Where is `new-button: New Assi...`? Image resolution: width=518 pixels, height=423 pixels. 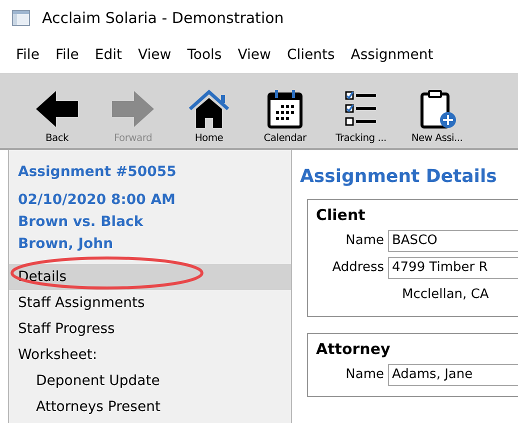
new-button: New Assi... is located at coordinates (437, 116).